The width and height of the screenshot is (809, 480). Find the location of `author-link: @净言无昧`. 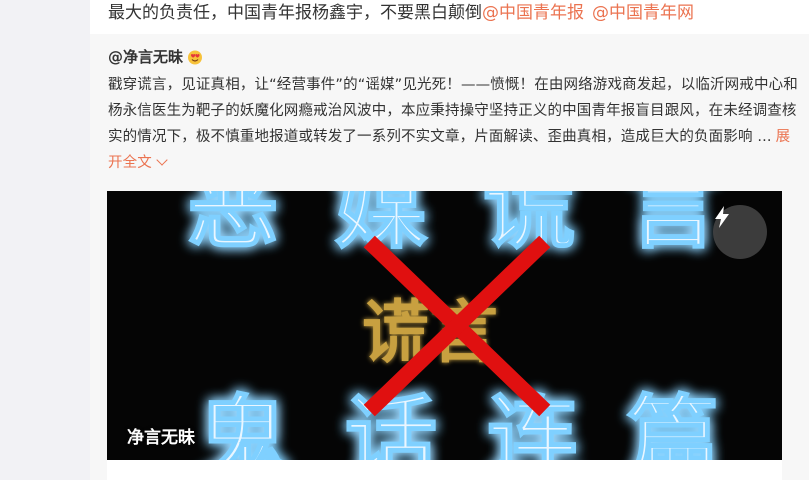

author-link: @净言无昧 is located at coordinates (145, 56).